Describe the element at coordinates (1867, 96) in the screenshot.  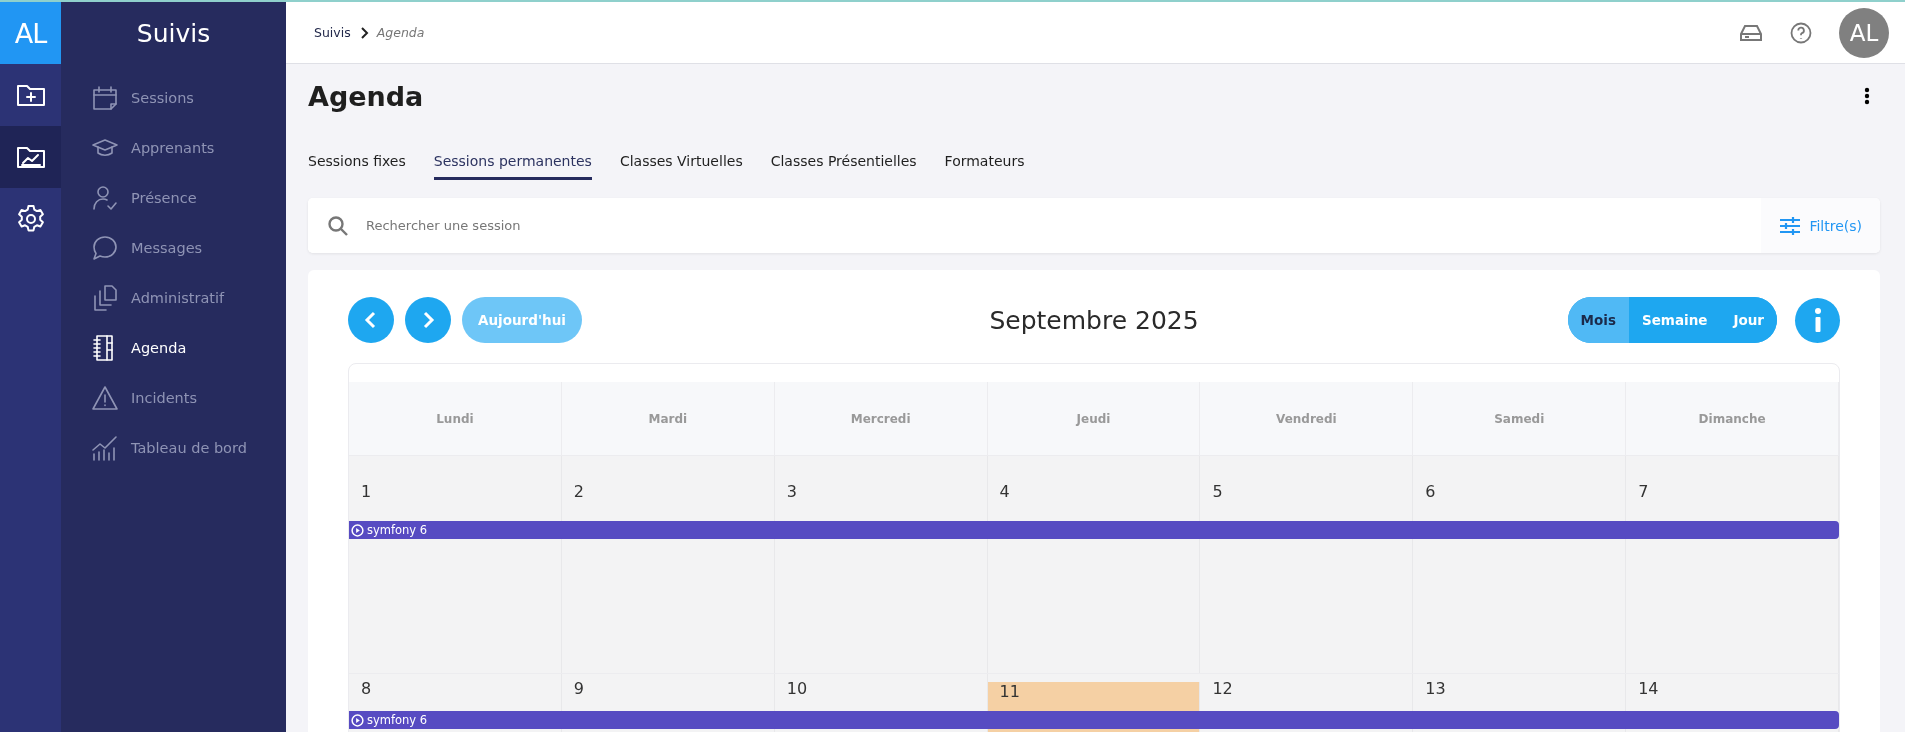
I see `more-options-icon` at that location.